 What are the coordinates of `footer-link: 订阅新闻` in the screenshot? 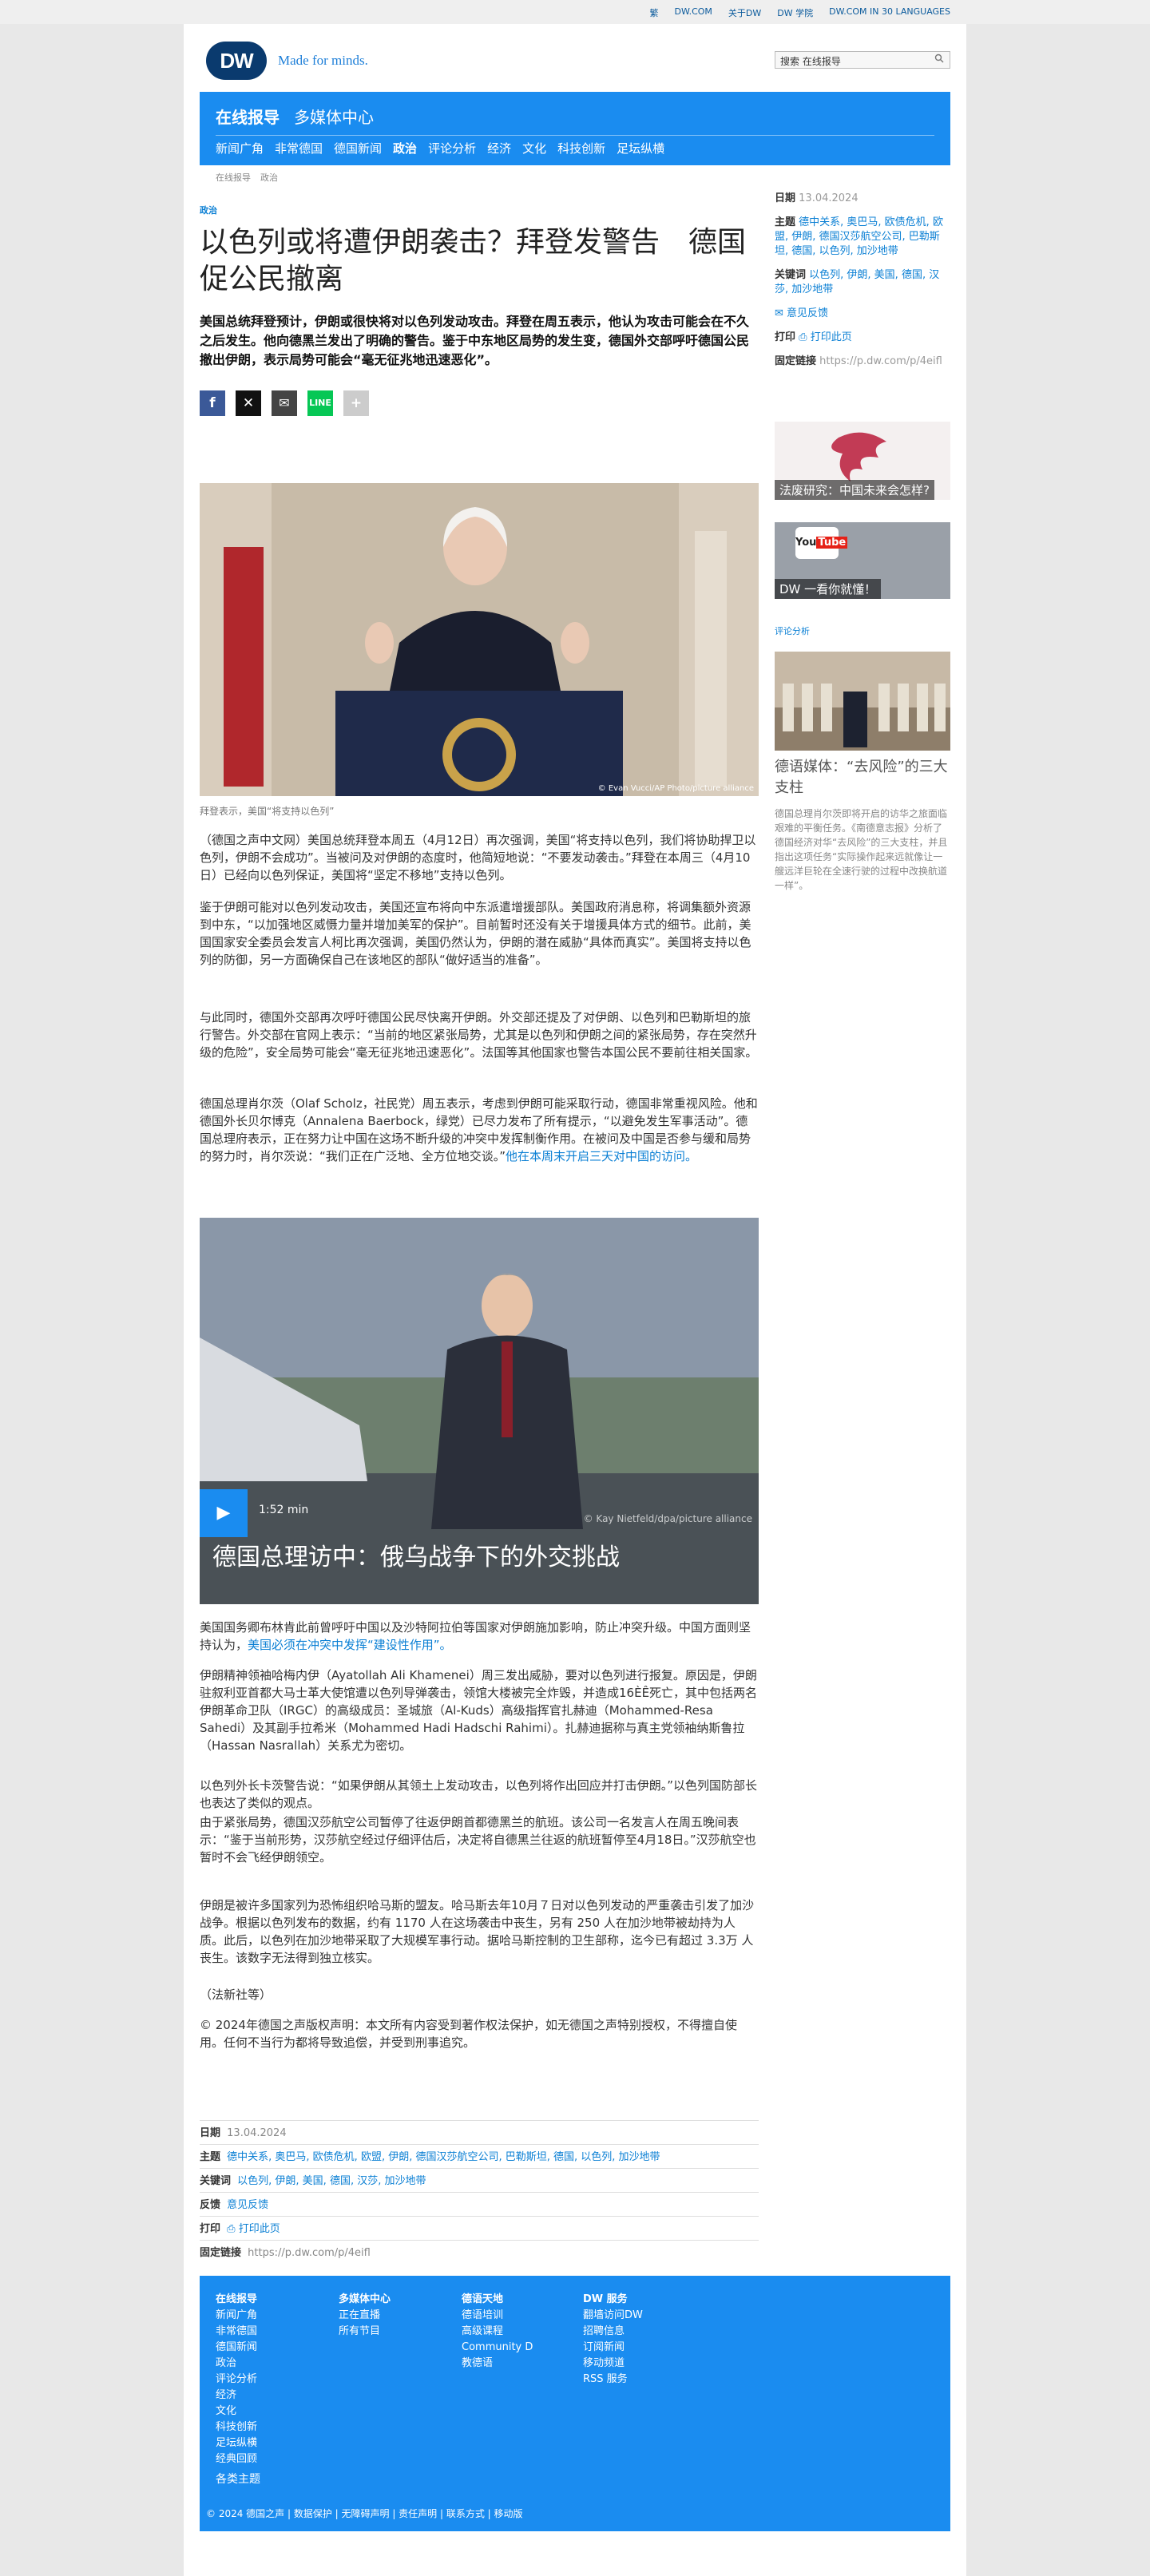 It's located at (613, 2348).